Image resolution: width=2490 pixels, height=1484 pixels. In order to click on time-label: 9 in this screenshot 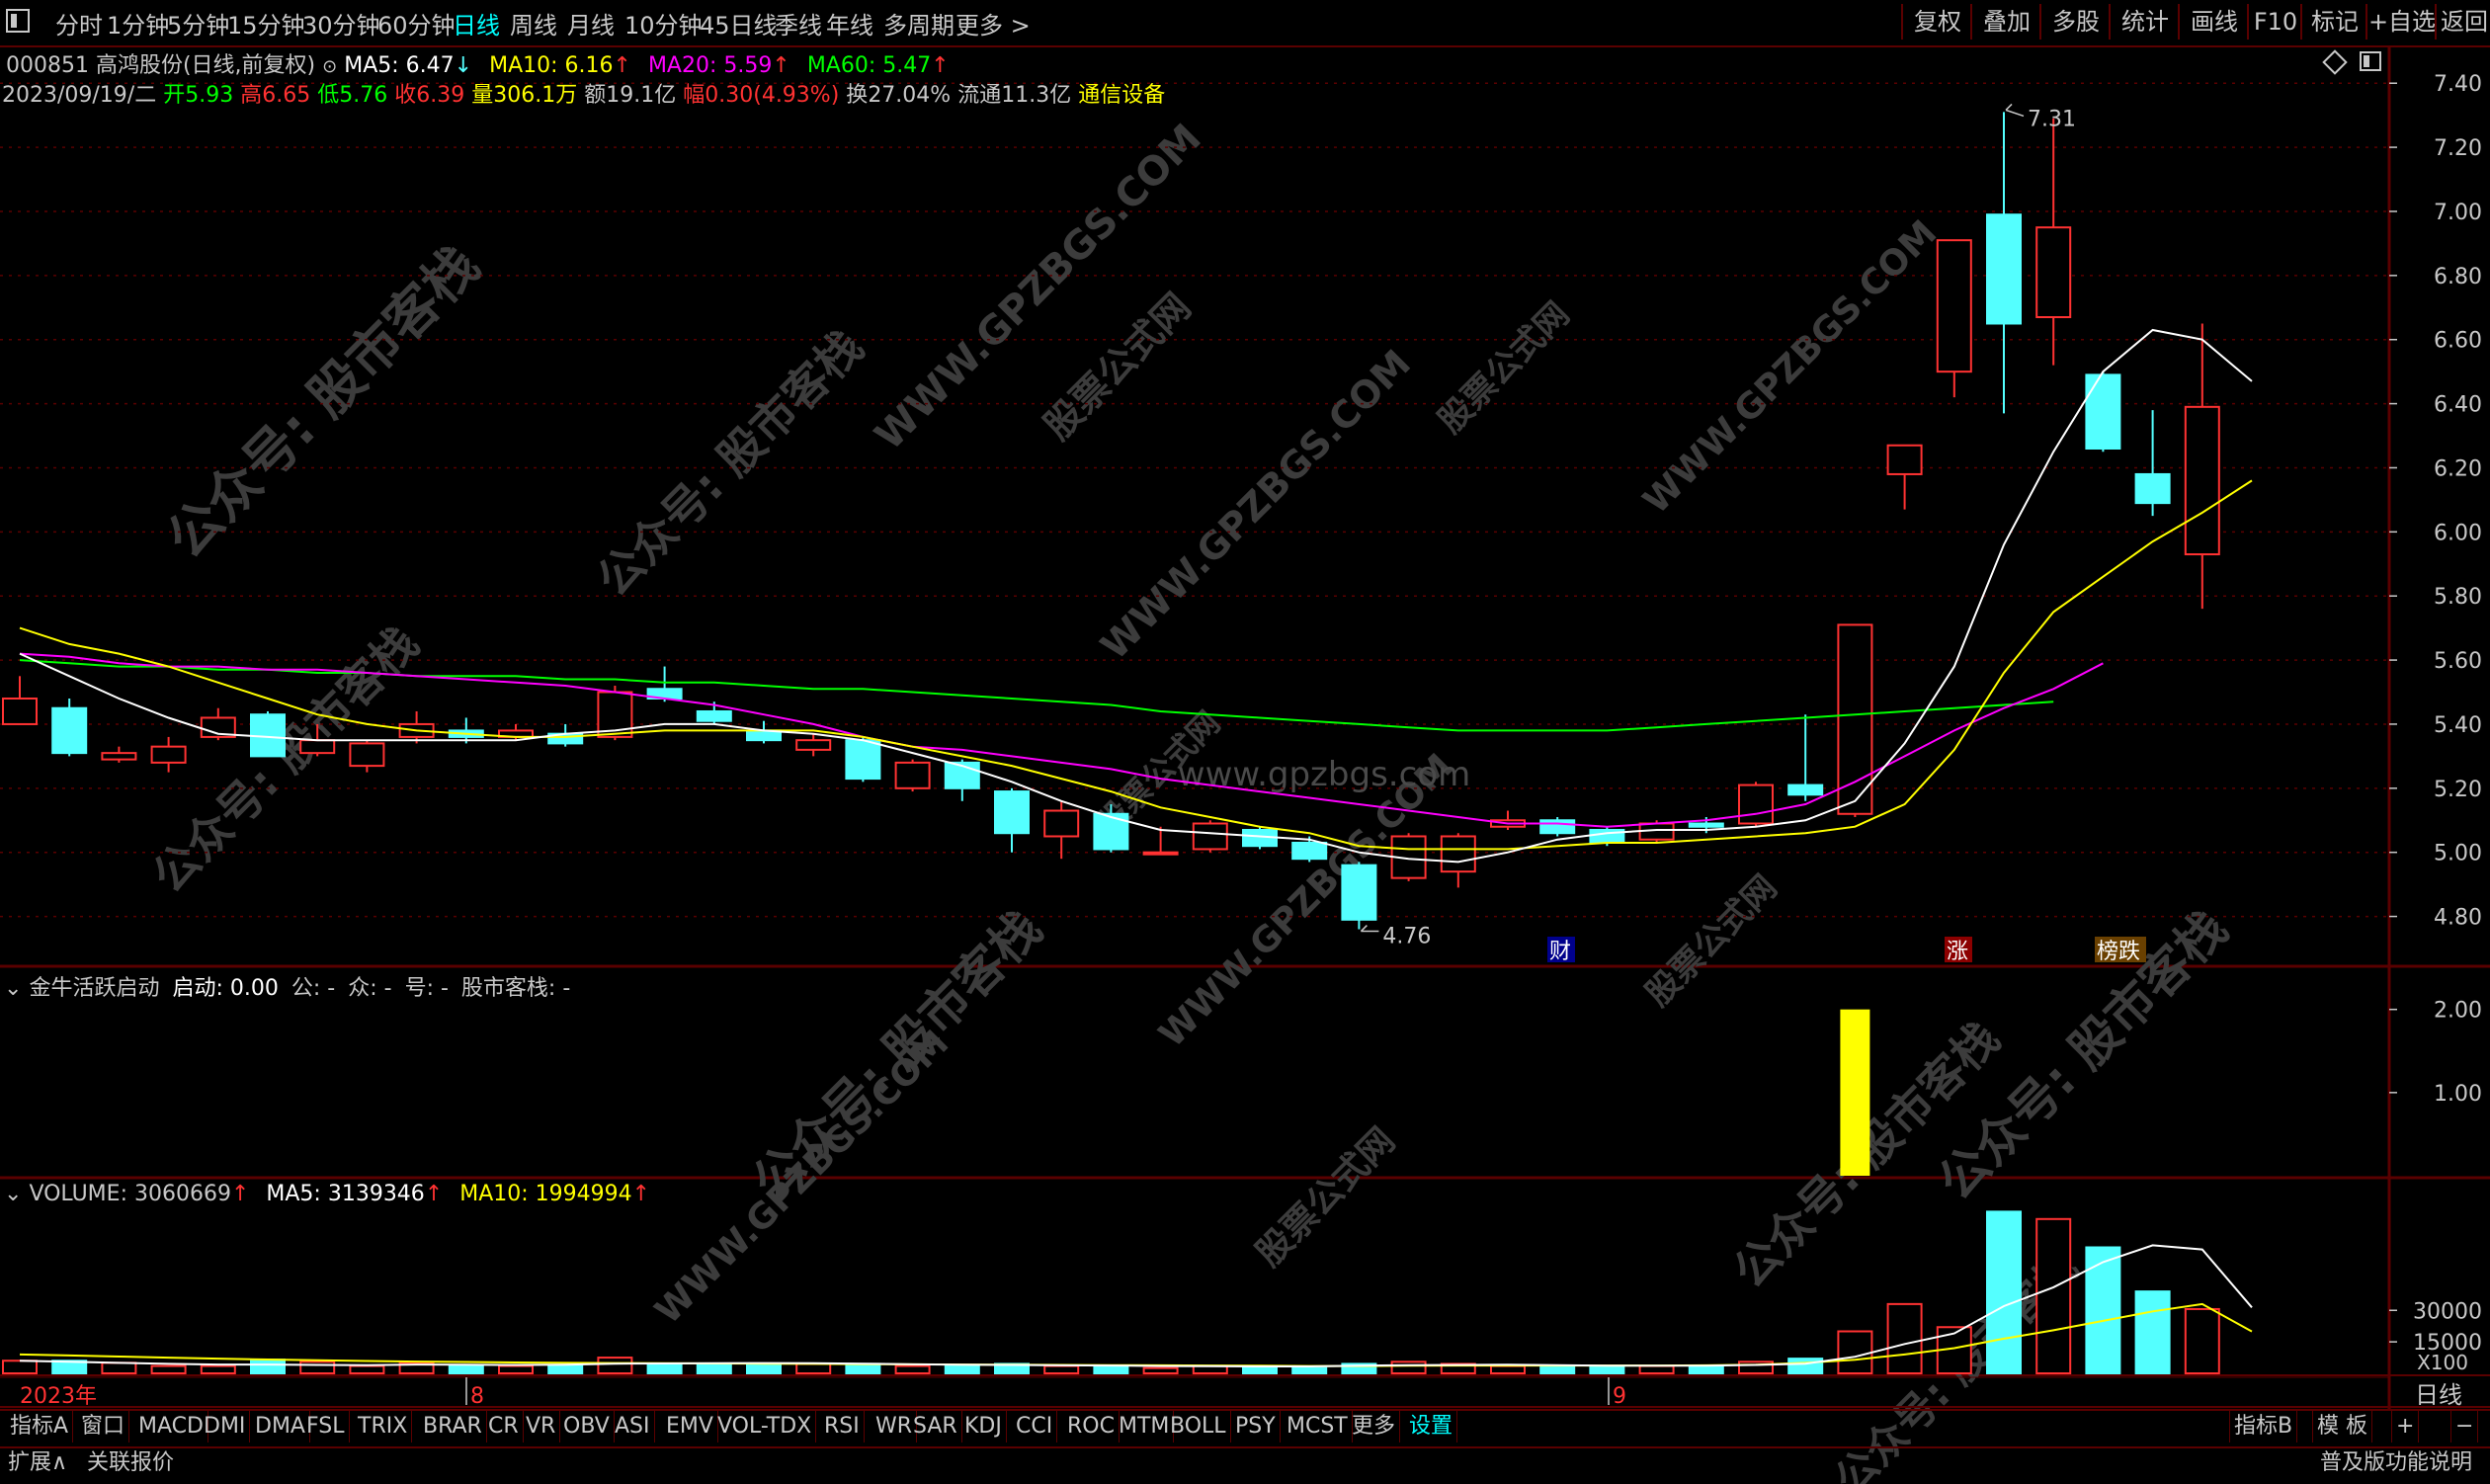, I will do `click(1619, 1396)`.